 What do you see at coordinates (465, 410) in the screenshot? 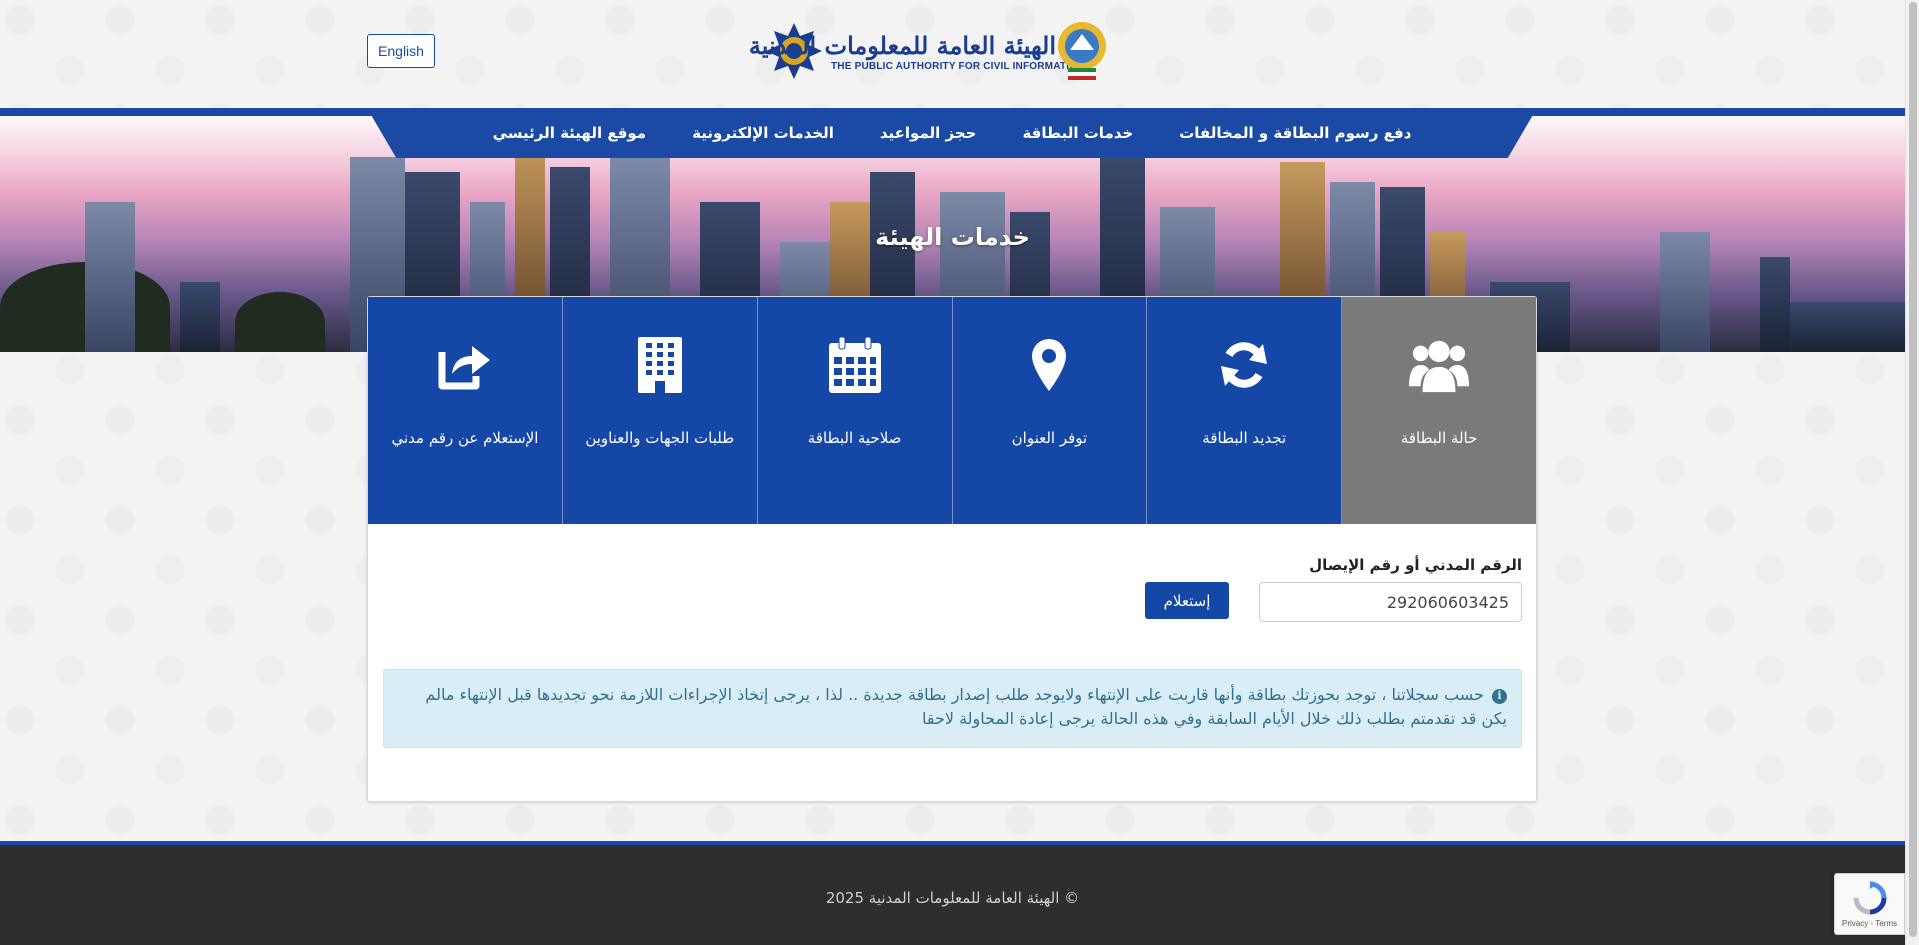
I see `tile-civil-id-lookup: الإستعلام عن رقم مدني` at bounding box center [465, 410].